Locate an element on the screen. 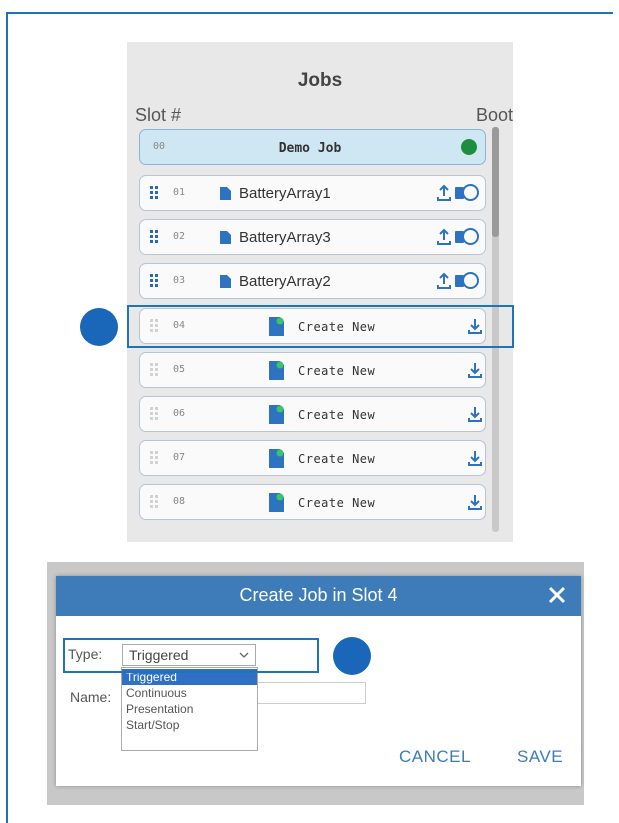  scrollbar-thumb is located at coordinates (495, 182).